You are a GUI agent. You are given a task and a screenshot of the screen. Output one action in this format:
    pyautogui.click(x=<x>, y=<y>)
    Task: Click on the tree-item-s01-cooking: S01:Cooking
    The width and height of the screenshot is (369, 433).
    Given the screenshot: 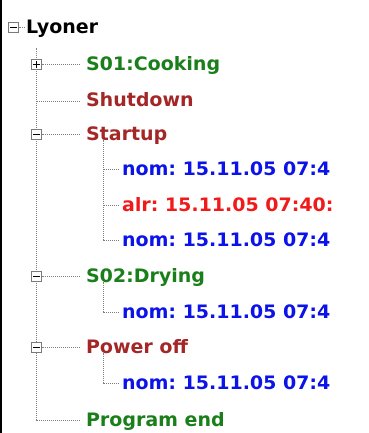 What is the action you would take?
    pyautogui.click(x=153, y=64)
    